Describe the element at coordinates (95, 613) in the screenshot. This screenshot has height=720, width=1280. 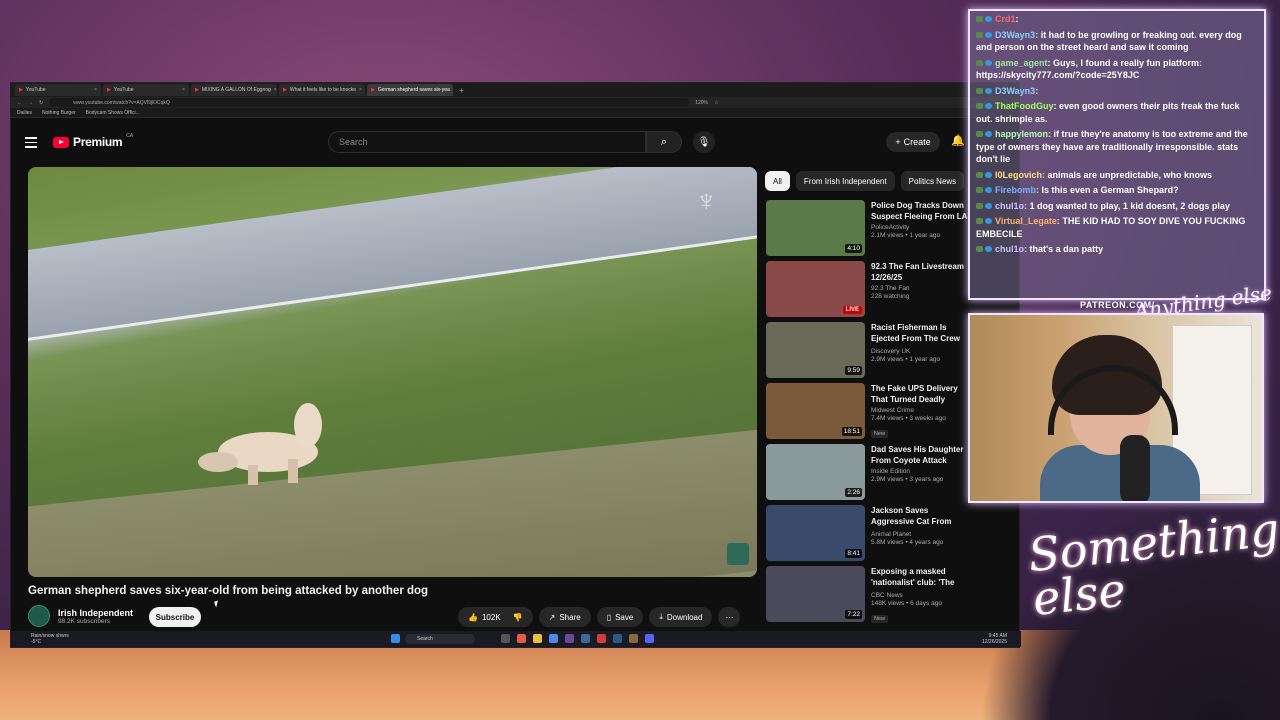
I see `channel-name: Irish Independent` at that location.